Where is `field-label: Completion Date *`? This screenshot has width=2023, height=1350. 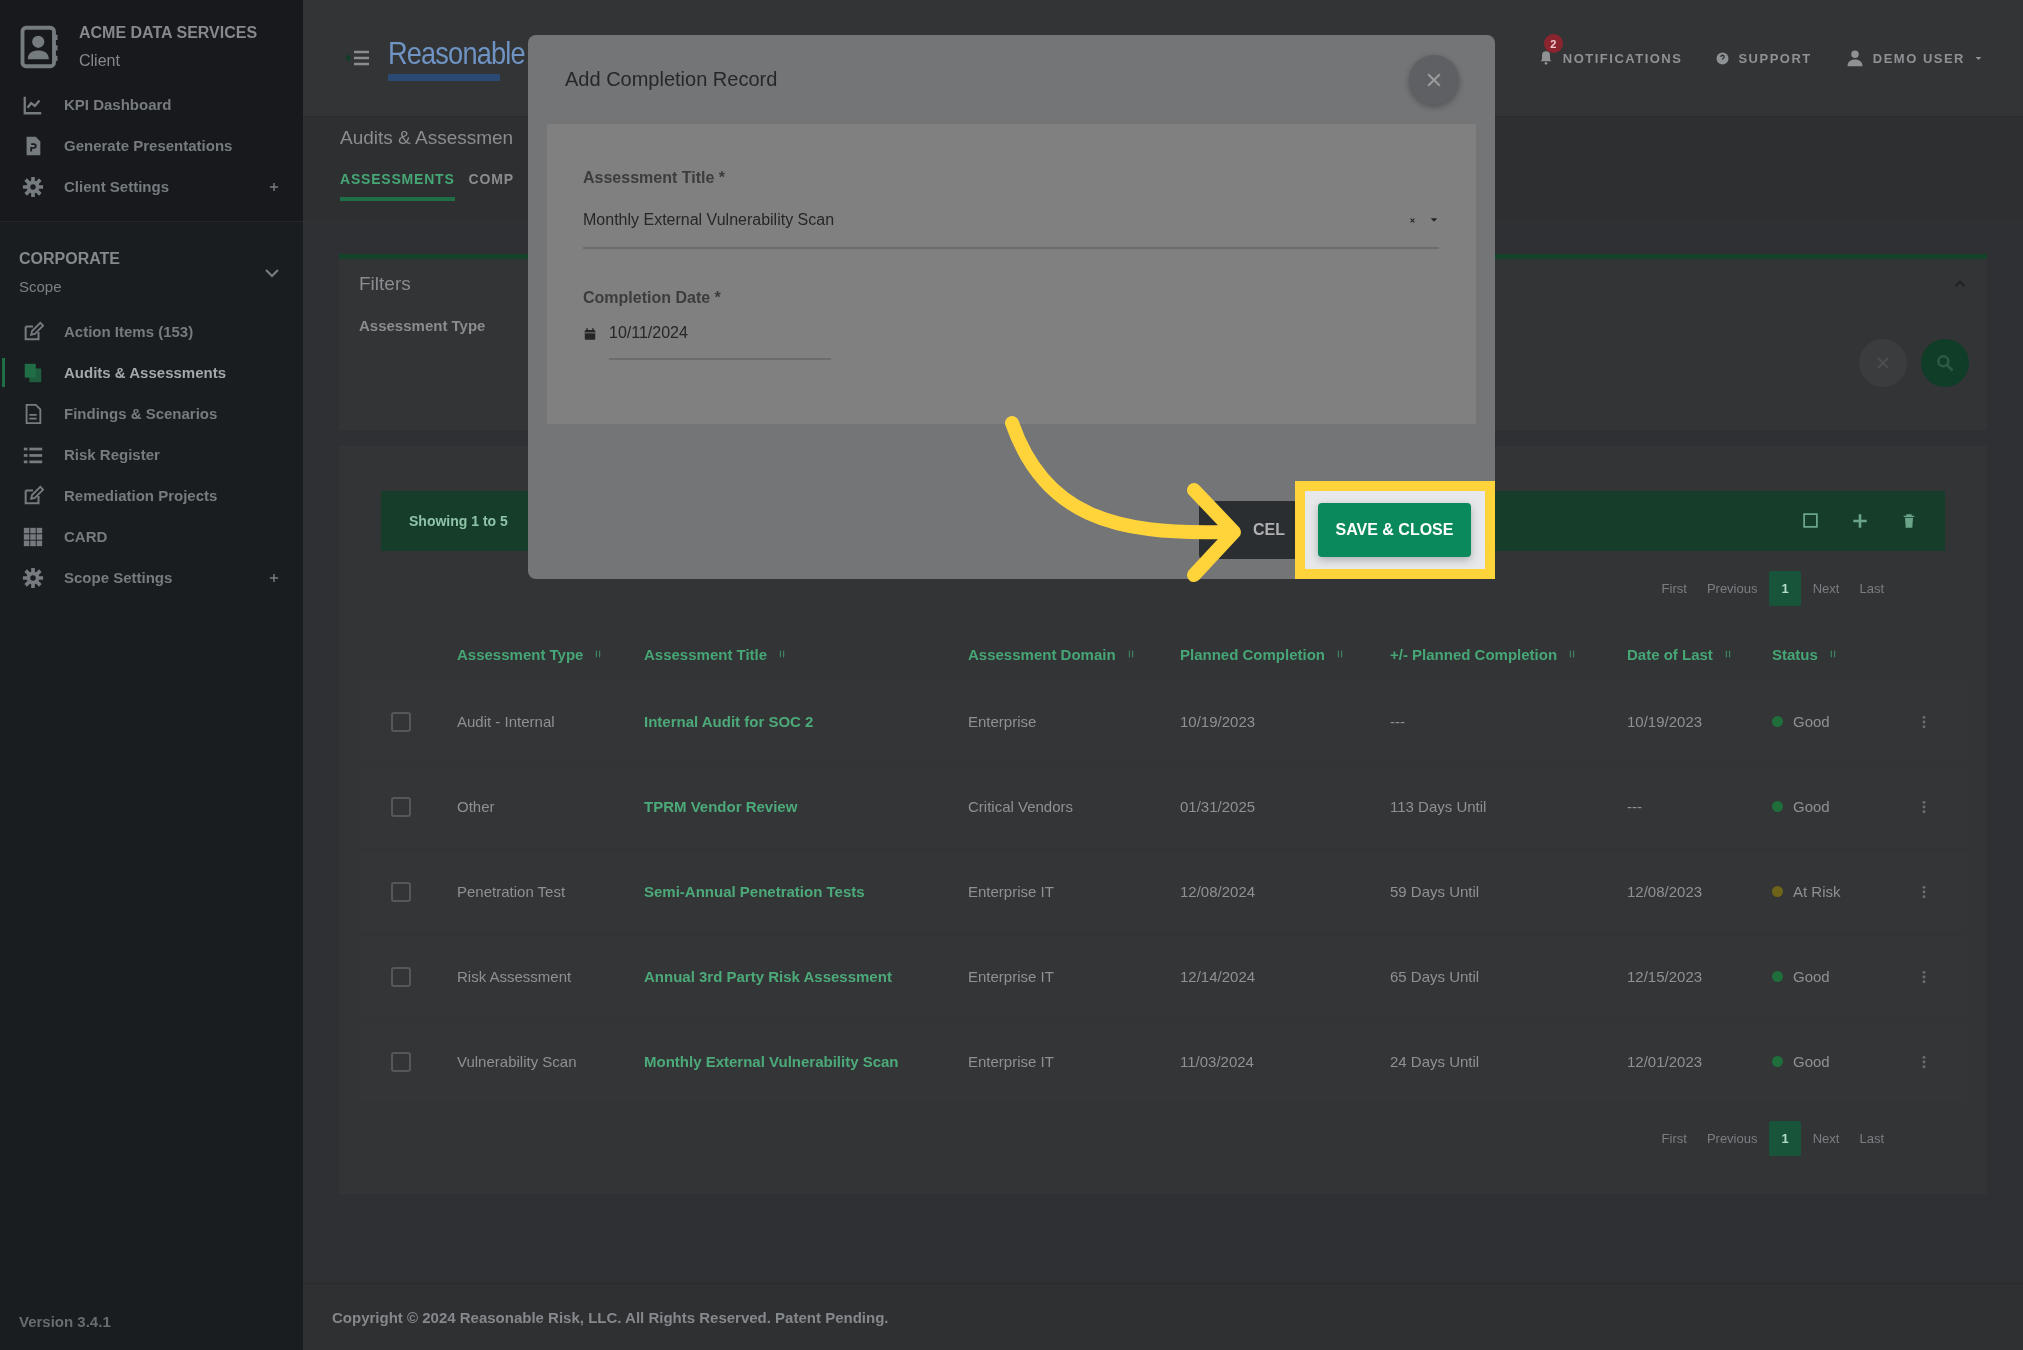
field-label: Completion Date * is located at coordinates (652, 298).